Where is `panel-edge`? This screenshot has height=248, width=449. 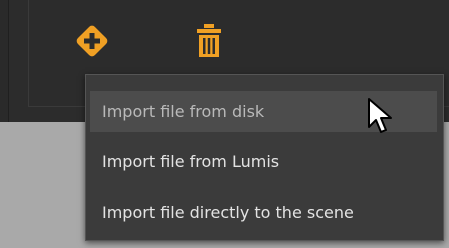
panel-edge is located at coordinates (4, 61).